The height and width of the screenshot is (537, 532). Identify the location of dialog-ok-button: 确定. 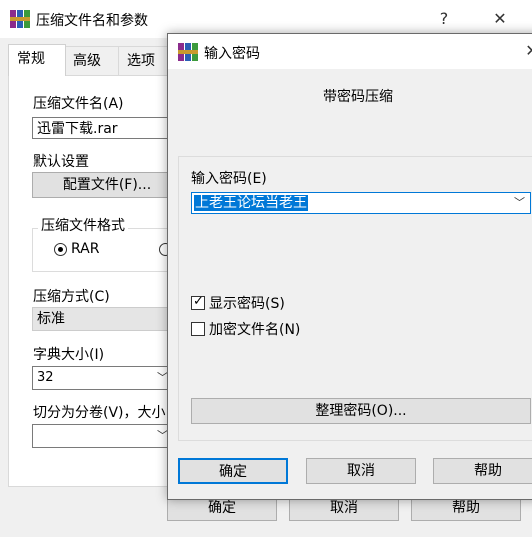
(233, 471).